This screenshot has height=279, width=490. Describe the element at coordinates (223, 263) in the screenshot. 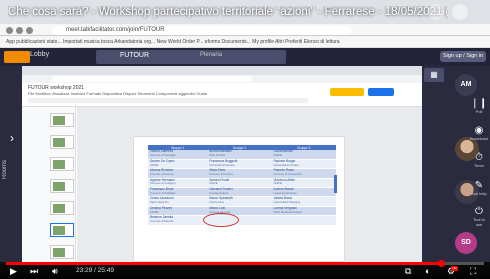

I see `progress-fill` at that location.